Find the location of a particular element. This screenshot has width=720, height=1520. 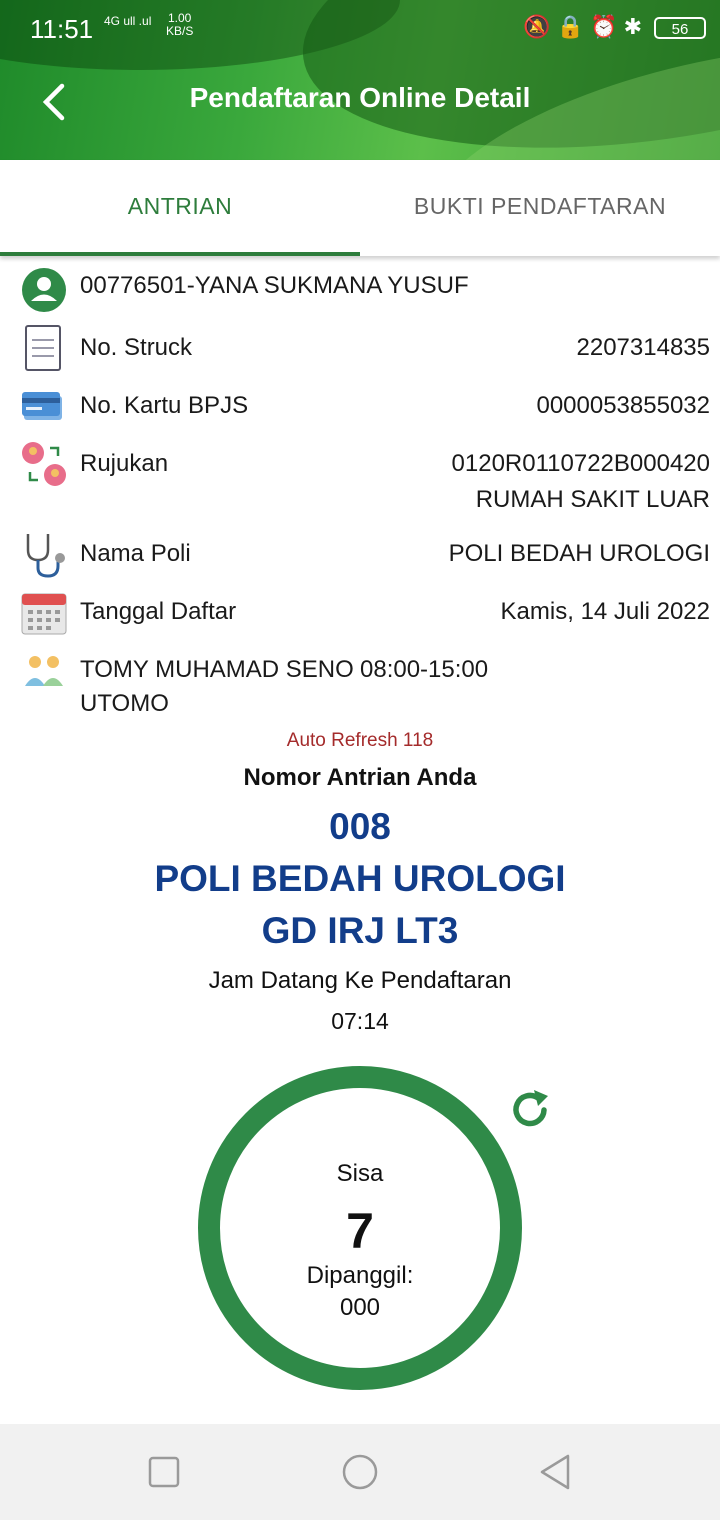

dipanggil-value: 000 is located at coordinates (360, 1307).